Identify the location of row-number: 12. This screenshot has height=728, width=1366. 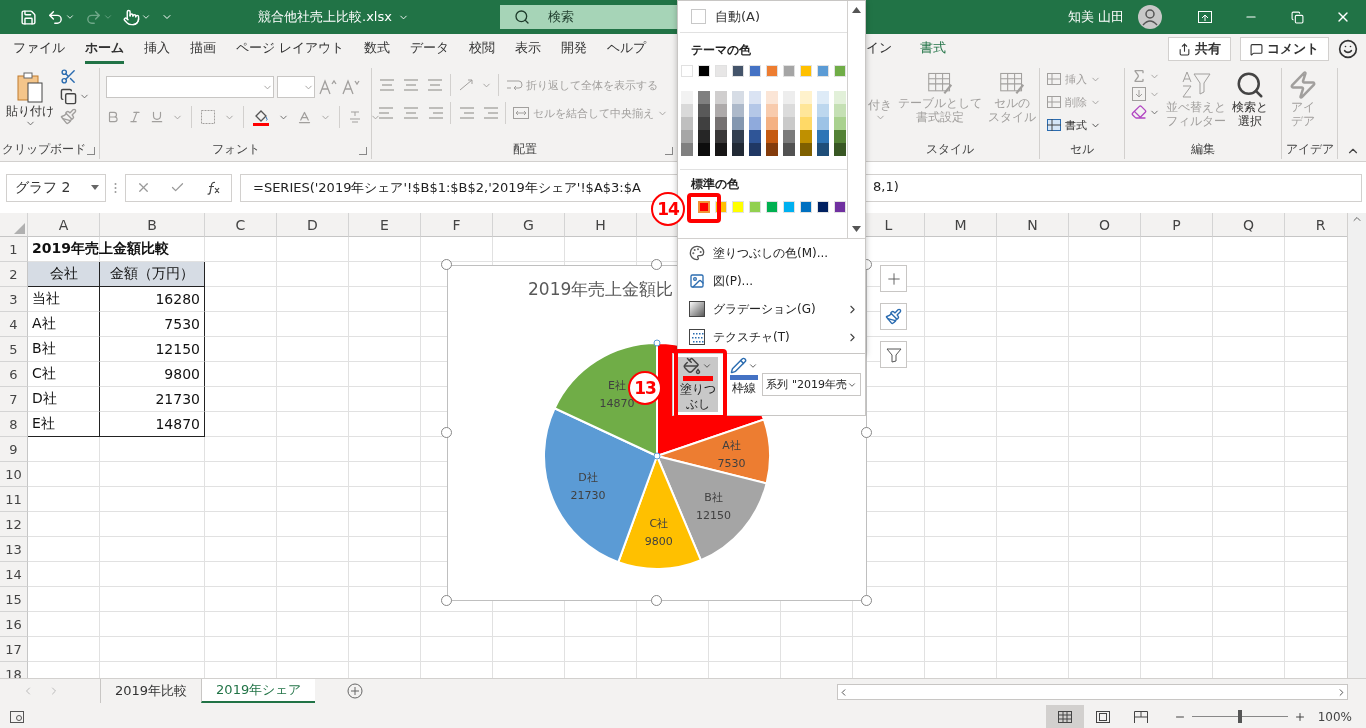
(14, 524).